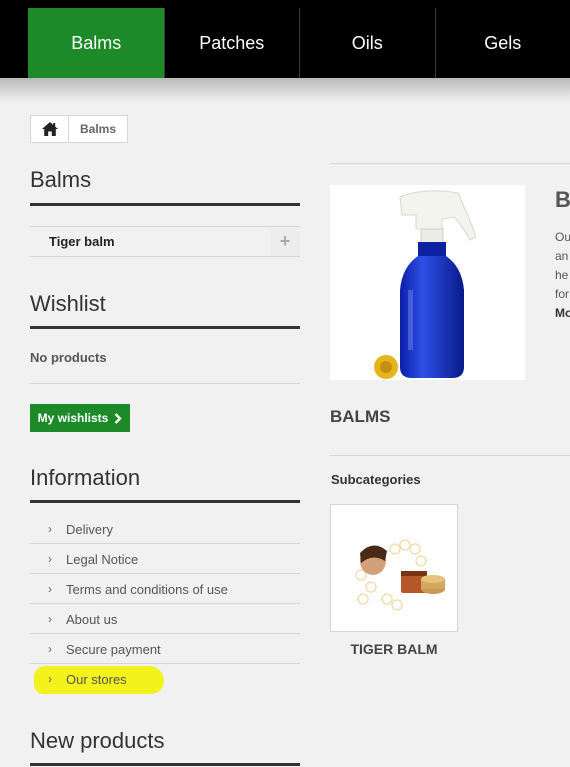  What do you see at coordinates (231, 43) in the screenshot?
I see `menu-item-patches: Patches` at bounding box center [231, 43].